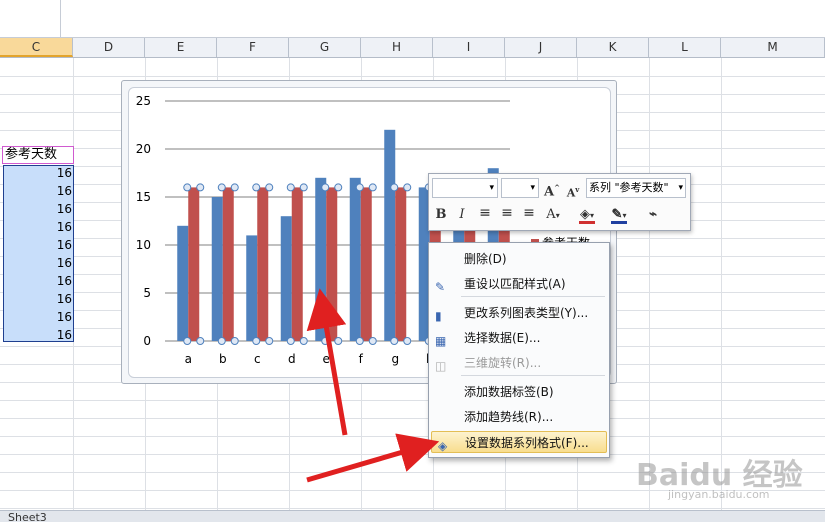 The width and height of the screenshot is (825, 524). Describe the element at coordinates (412, 516) in the screenshot. I see `sheet-tab-bar` at that location.